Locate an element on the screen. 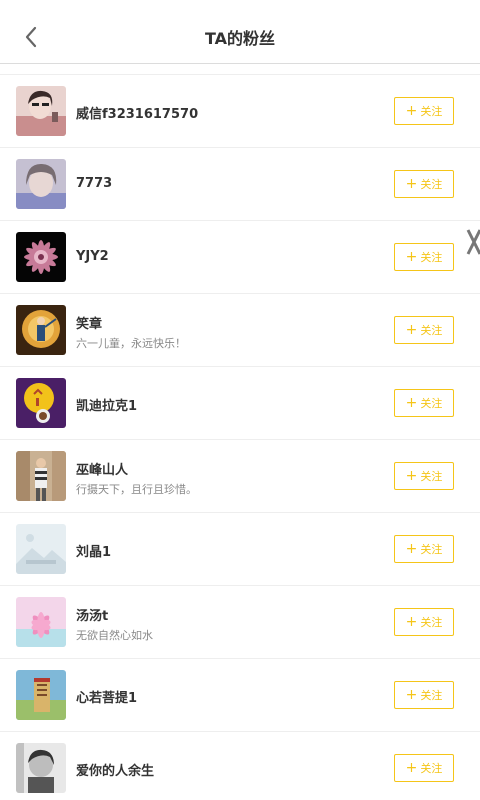 The height and width of the screenshot is (800, 480). user-signature: 六一儿童，永远快乐！ is located at coordinates (131, 343).